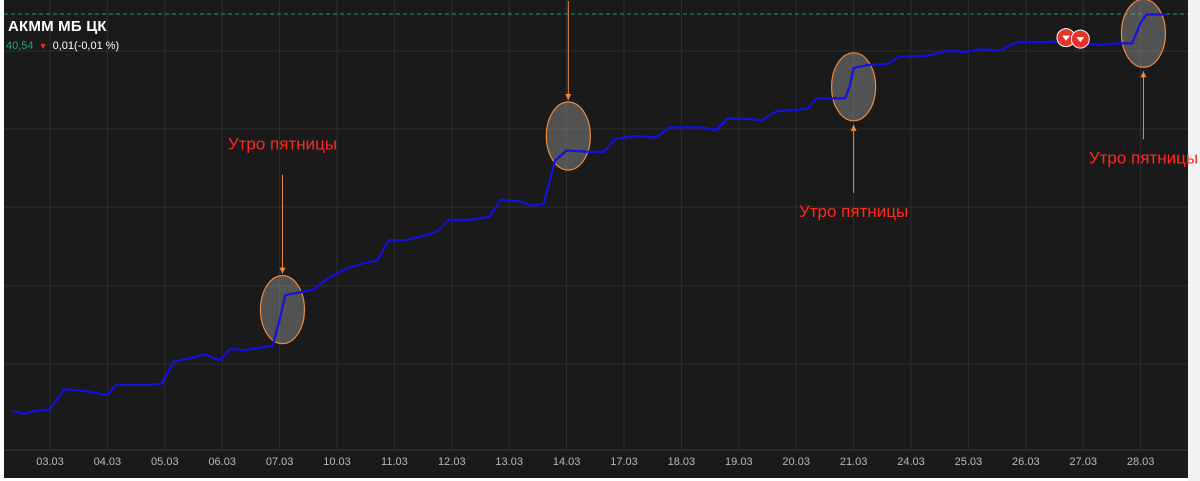  What do you see at coordinates (1141, 462) in the screenshot?
I see `x-tick-label: 28.03` at bounding box center [1141, 462].